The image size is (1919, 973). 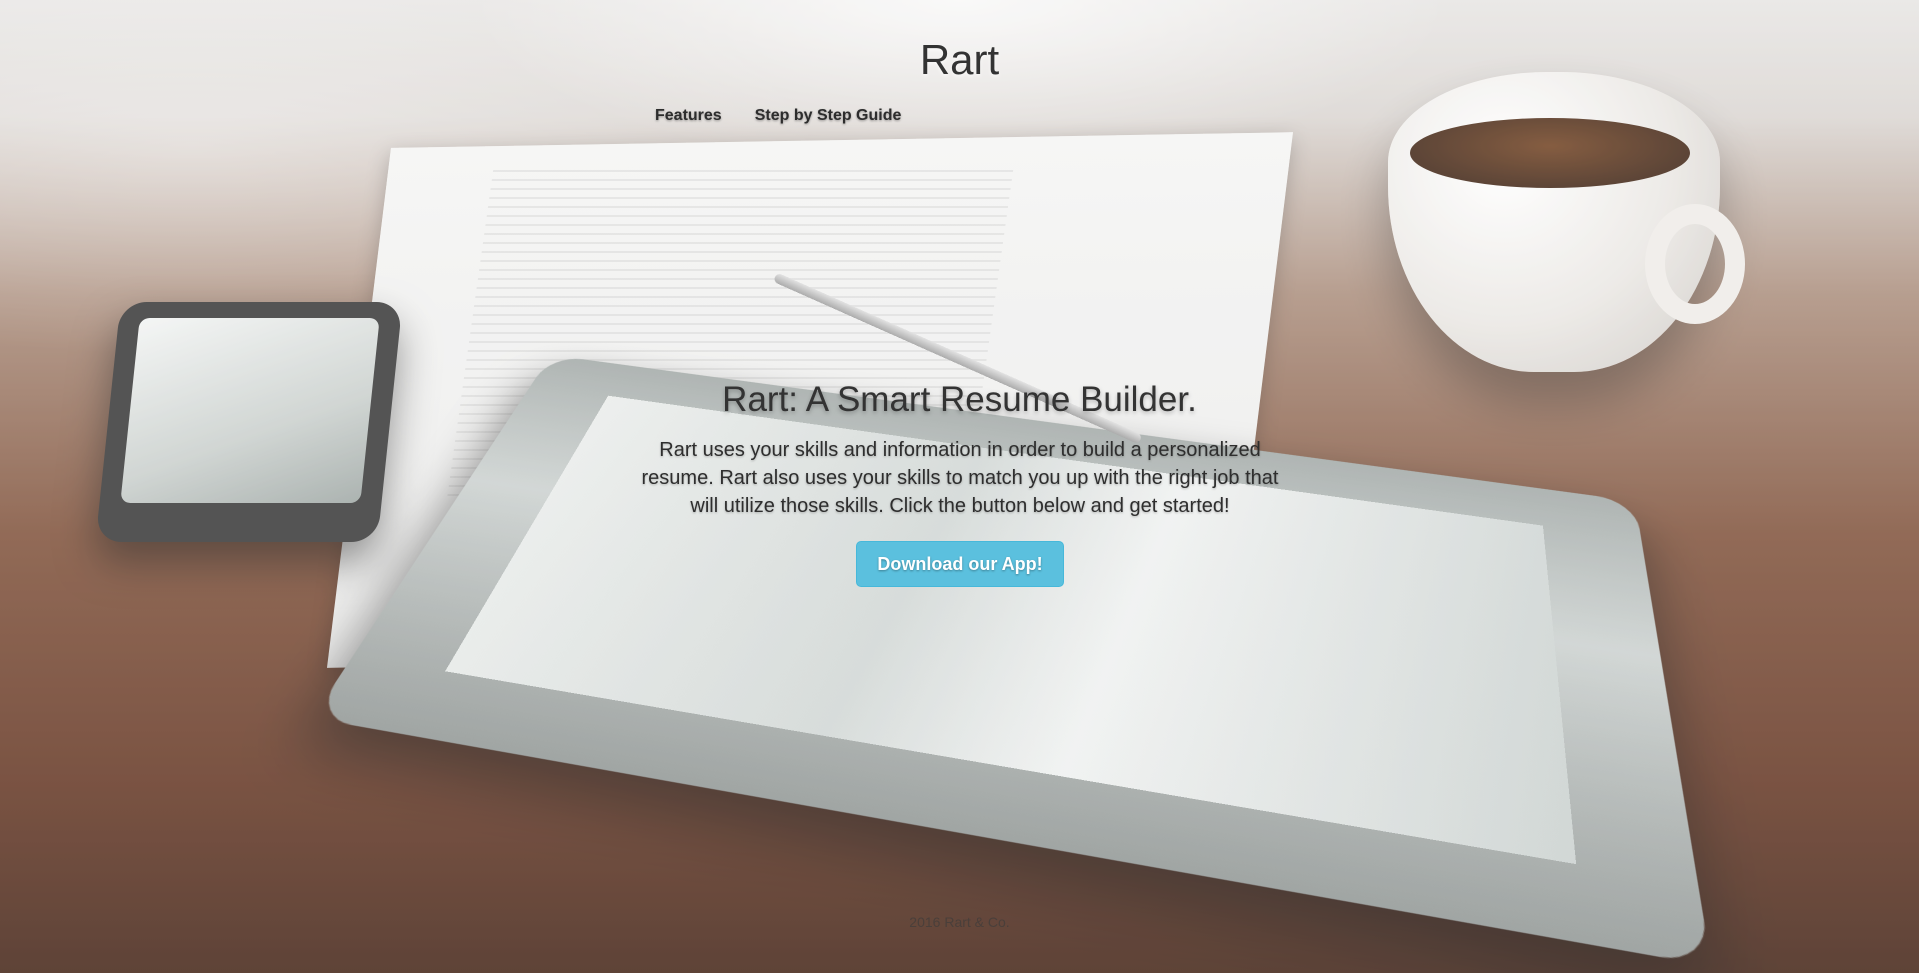 I want to click on hero-title: Rart: A Smart Resume Builder., so click(x=959, y=400).